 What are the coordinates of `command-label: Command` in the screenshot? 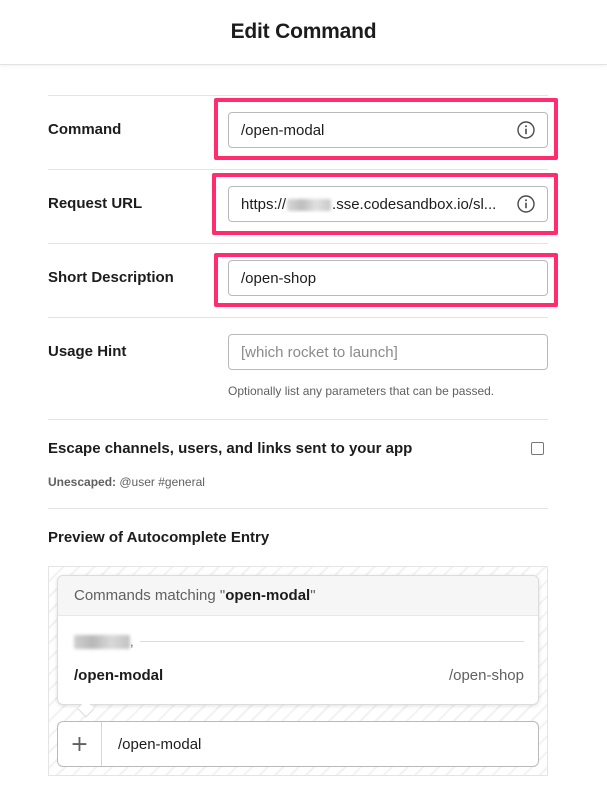 It's located at (85, 129).